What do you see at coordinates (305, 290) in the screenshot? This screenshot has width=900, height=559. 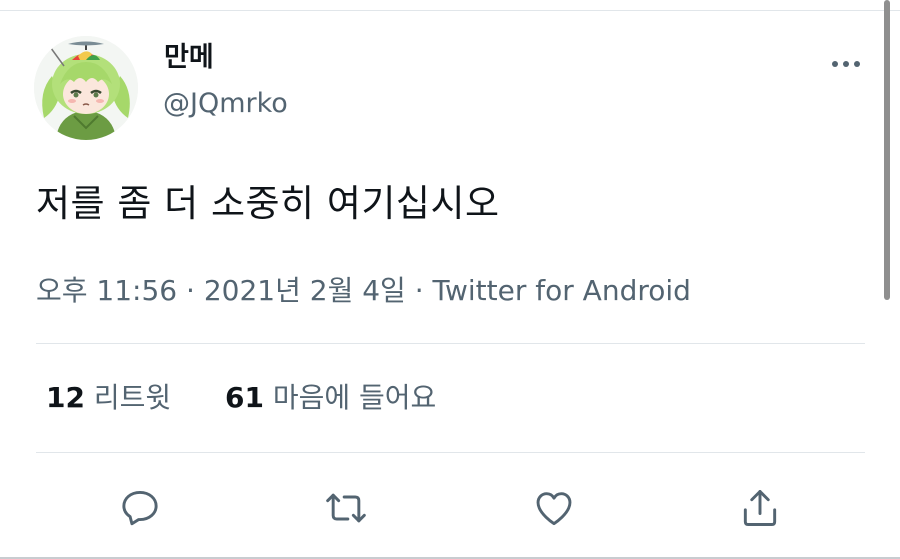 I see `tweet-date: 2021년 2월 4일` at bounding box center [305, 290].